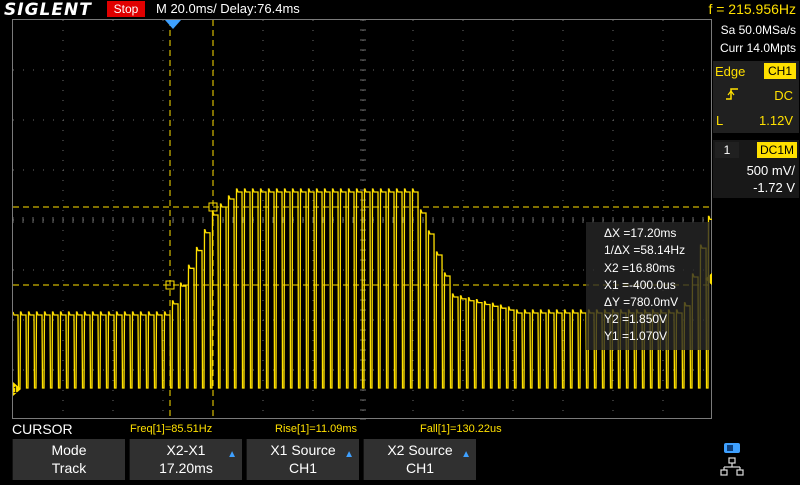  Describe the element at coordinates (641, 302) in the screenshot. I see `cursor-delta-y: ΔY =780.0mV` at that location.